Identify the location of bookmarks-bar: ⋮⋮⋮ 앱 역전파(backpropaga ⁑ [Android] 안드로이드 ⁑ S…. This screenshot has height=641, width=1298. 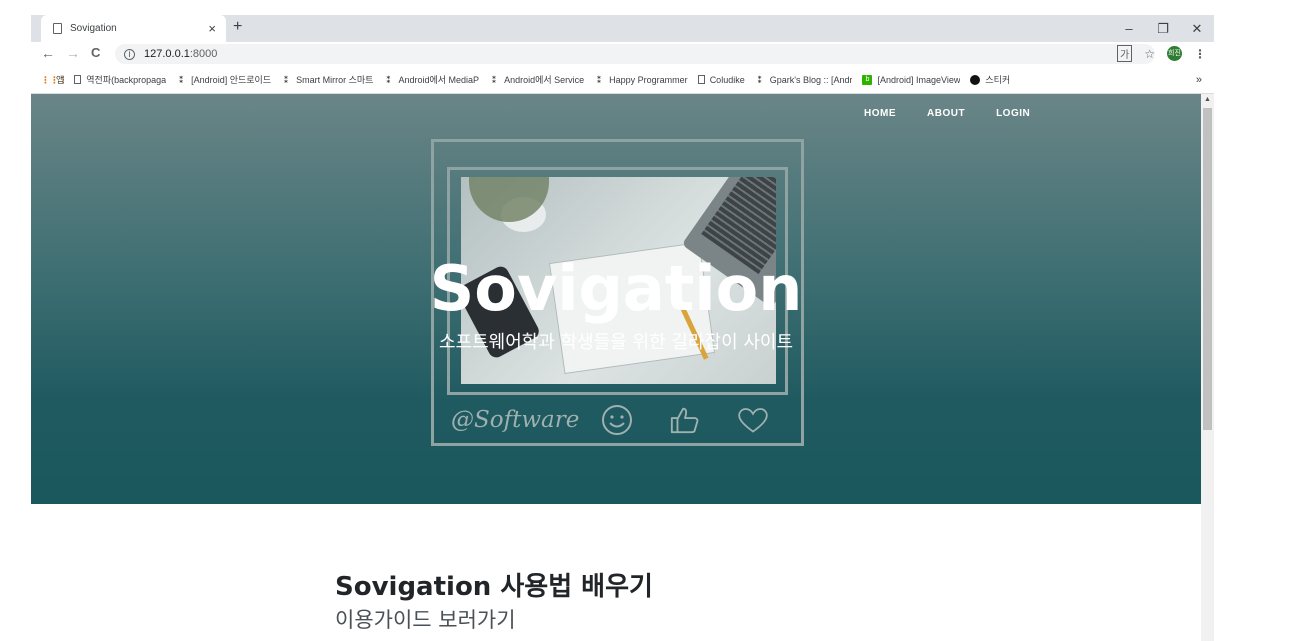
(622, 80).